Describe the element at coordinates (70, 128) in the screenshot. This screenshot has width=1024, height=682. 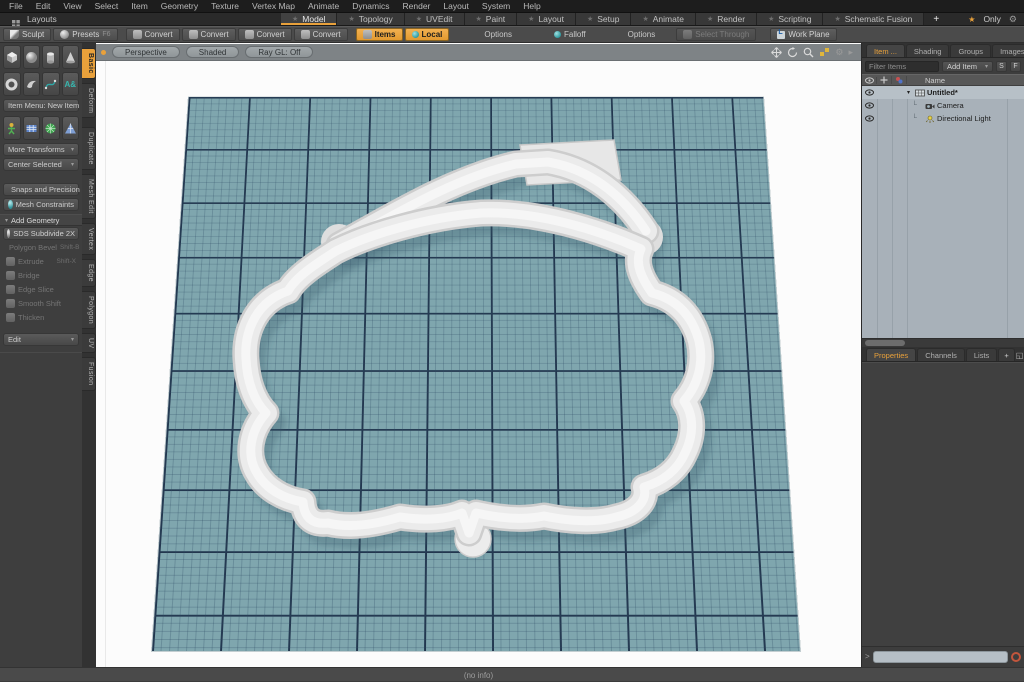
I see `triangulated-plane-button` at that location.